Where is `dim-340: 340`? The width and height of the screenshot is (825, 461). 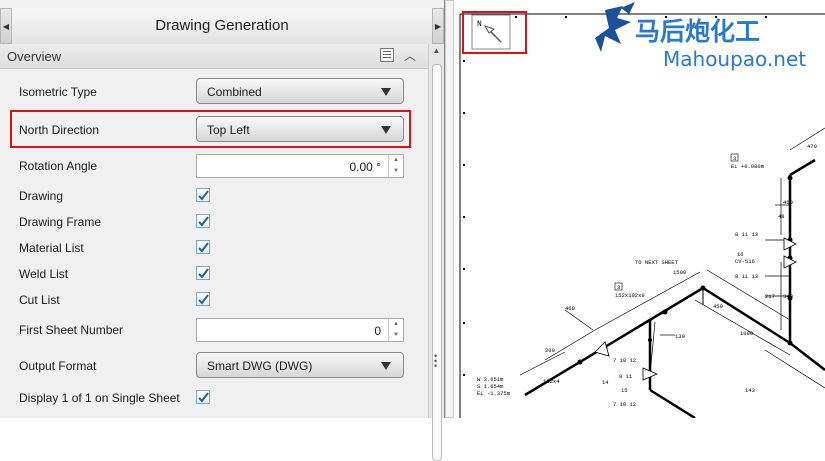 dim-340: 340 is located at coordinates (788, 296).